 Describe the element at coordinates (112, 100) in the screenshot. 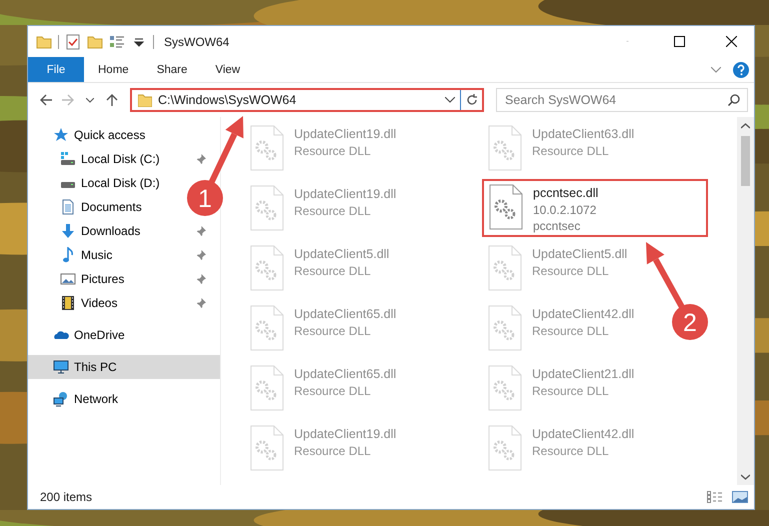

I see `up-arrow-icon` at that location.